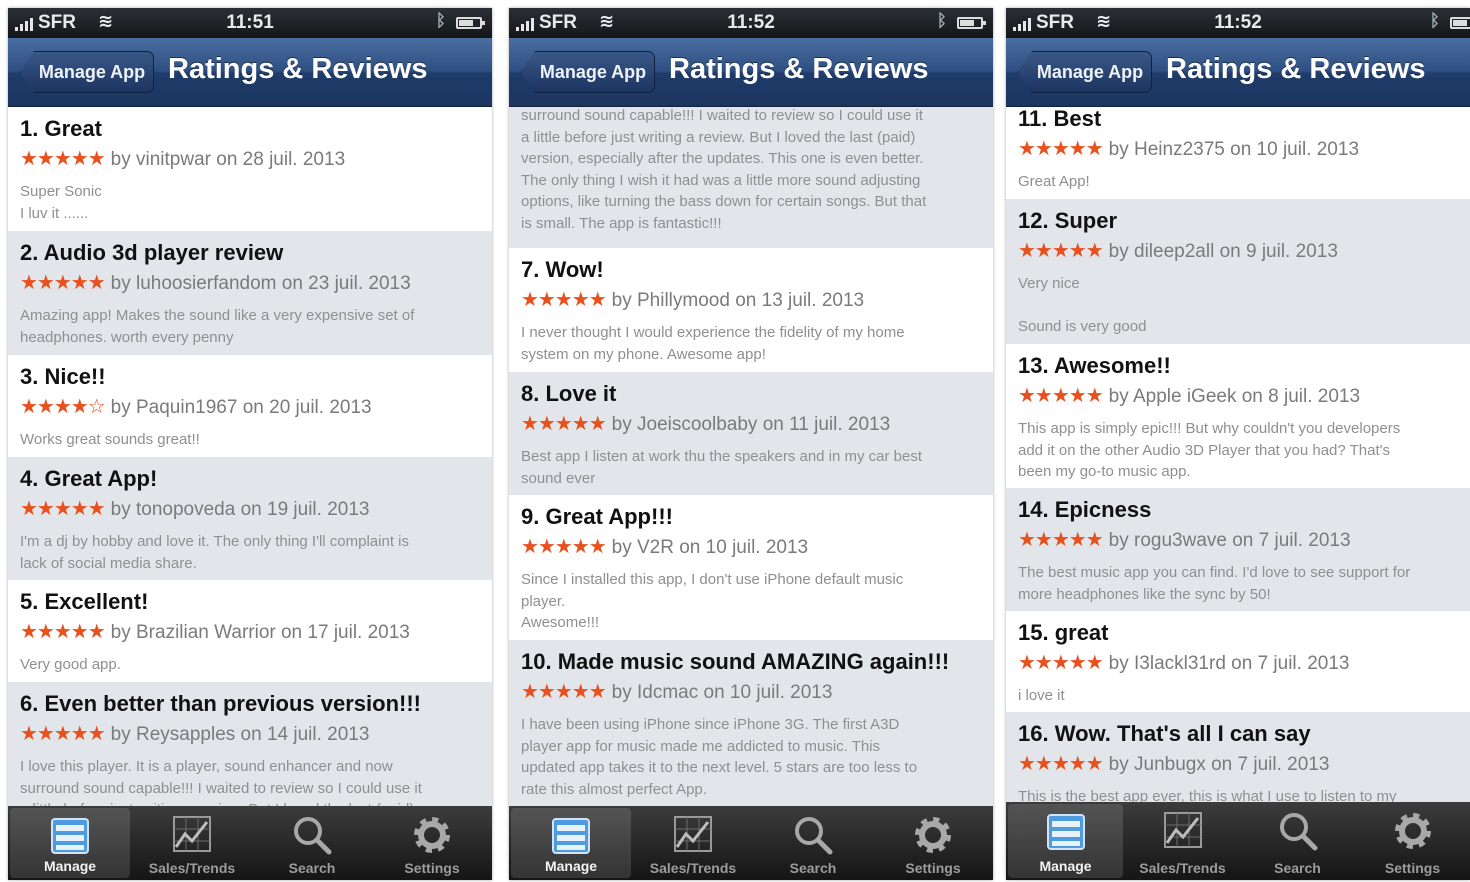  Describe the element at coordinates (63, 407) in the screenshot. I see `star-rating-icon: ★★★★☆` at that location.